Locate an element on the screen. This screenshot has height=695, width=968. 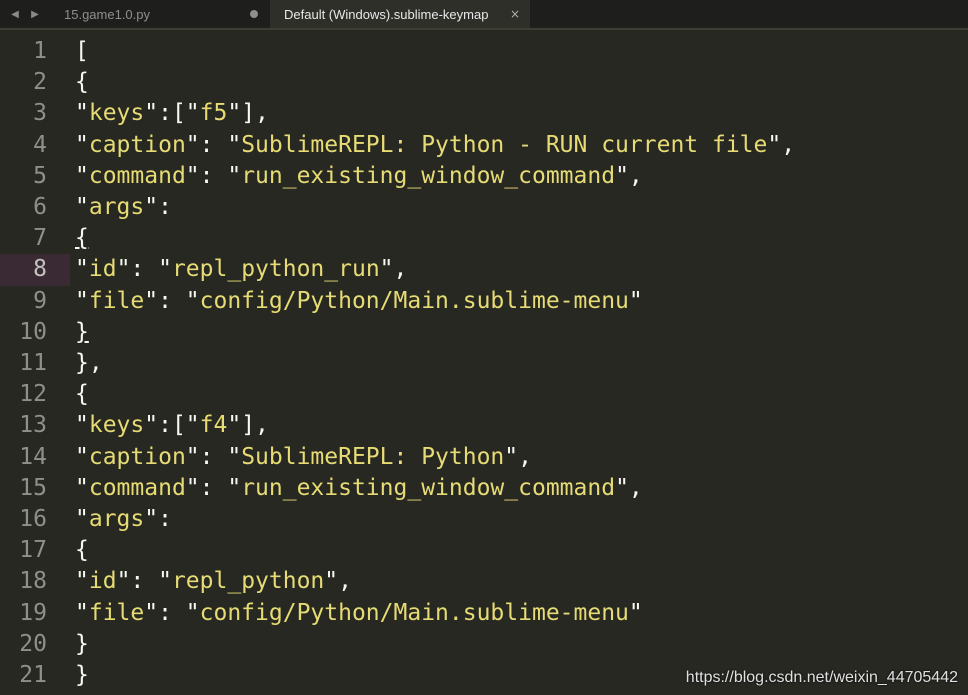
line-number: 16 is located at coordinates (33, 519).